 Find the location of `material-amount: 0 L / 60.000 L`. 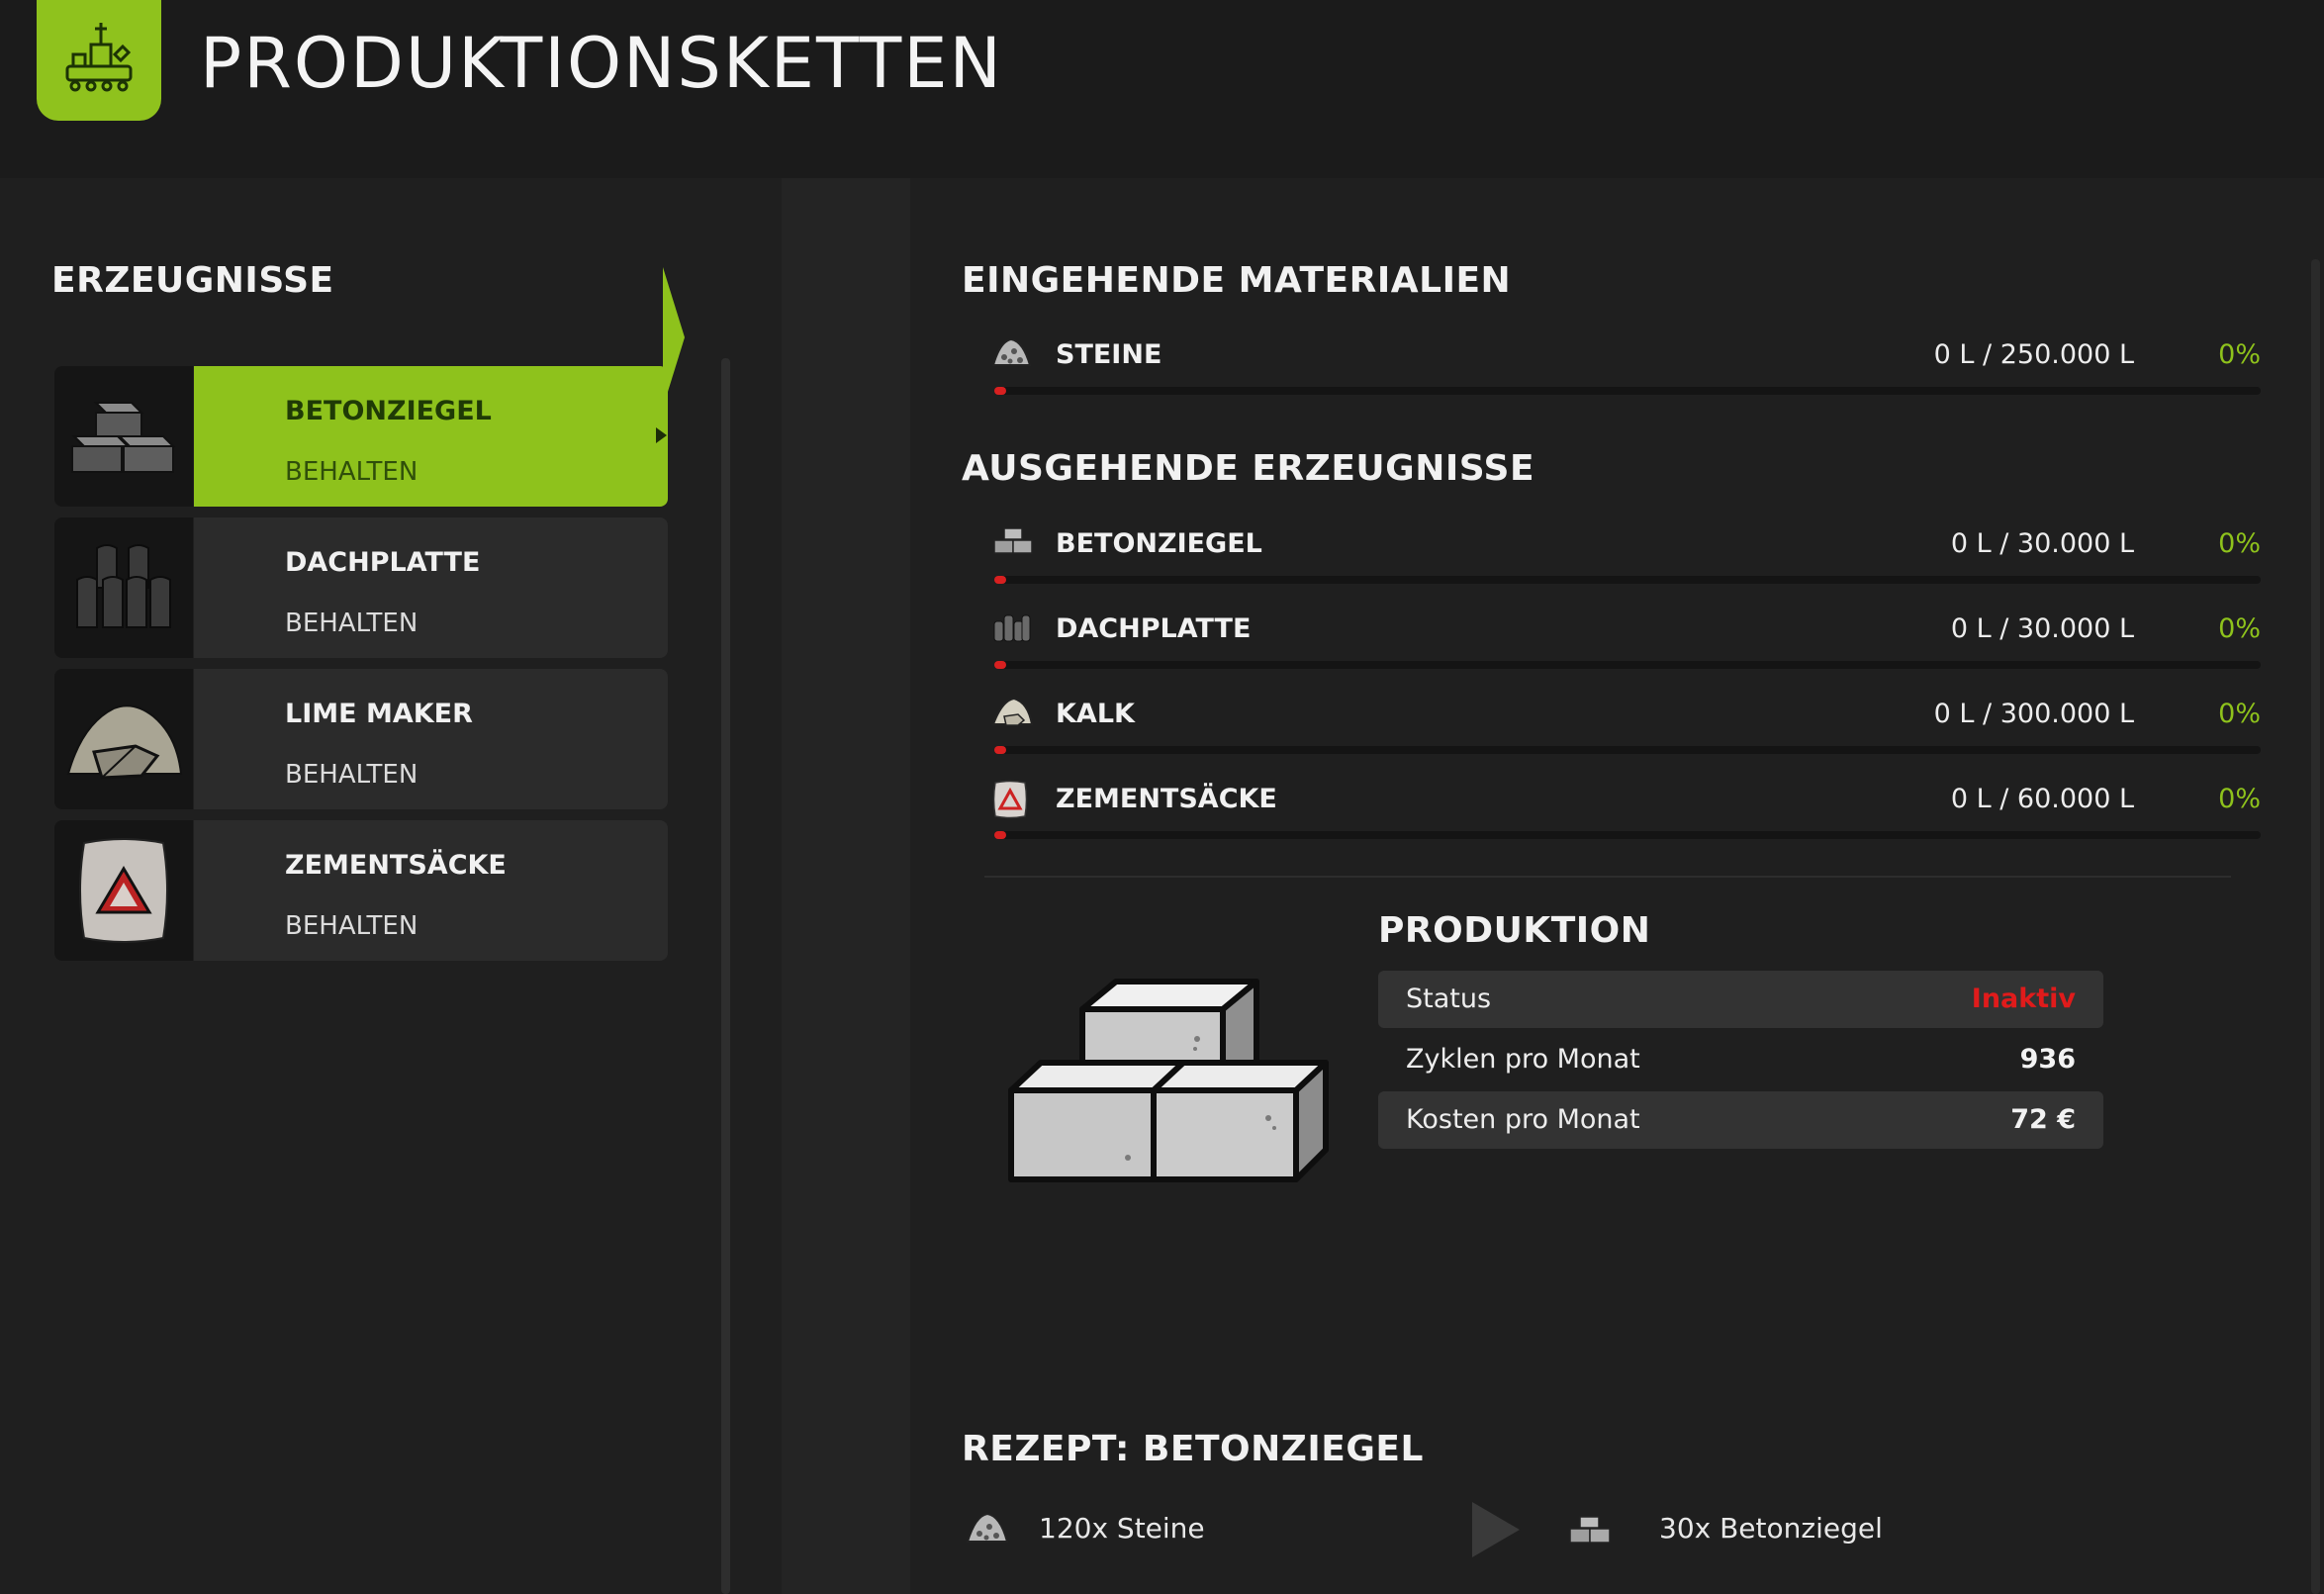

material-amount: 0 L / 60.000 L is located at coordinates (2042, 799).